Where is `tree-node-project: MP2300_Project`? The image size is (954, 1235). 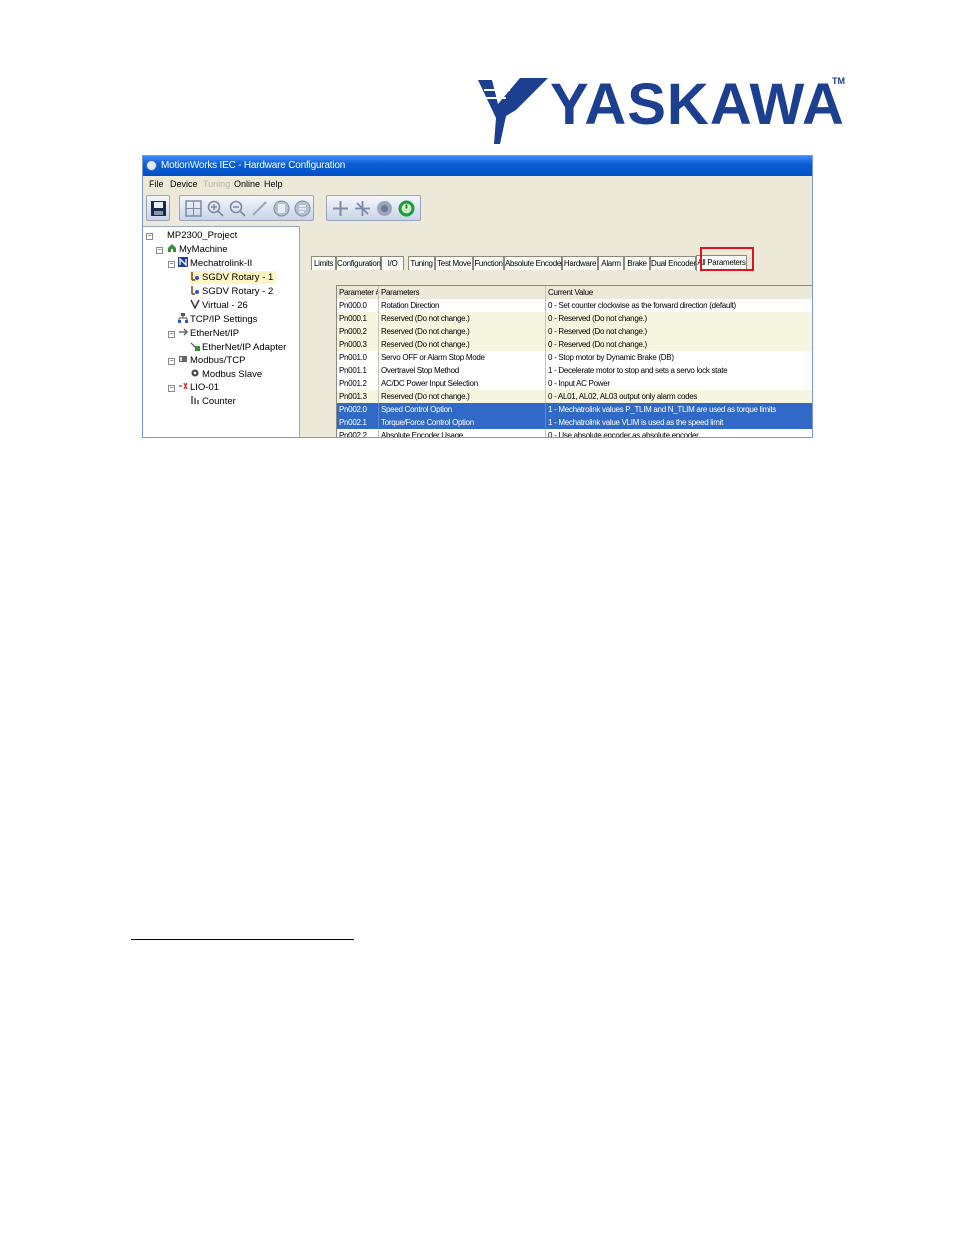 tree-node-project: MP2300_Project is located at coordinates (202, 235).